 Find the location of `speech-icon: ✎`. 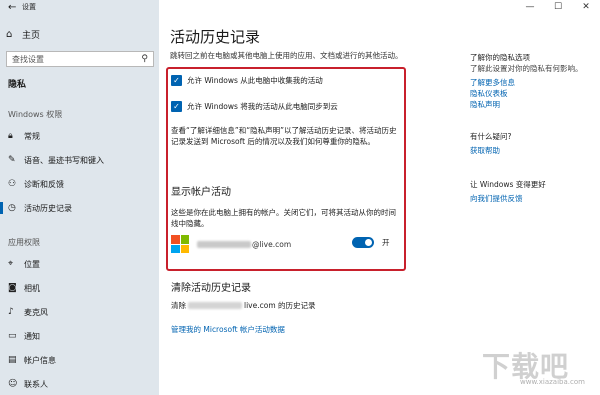

speech-icon: ✎ is located at coordinates (12, 160).